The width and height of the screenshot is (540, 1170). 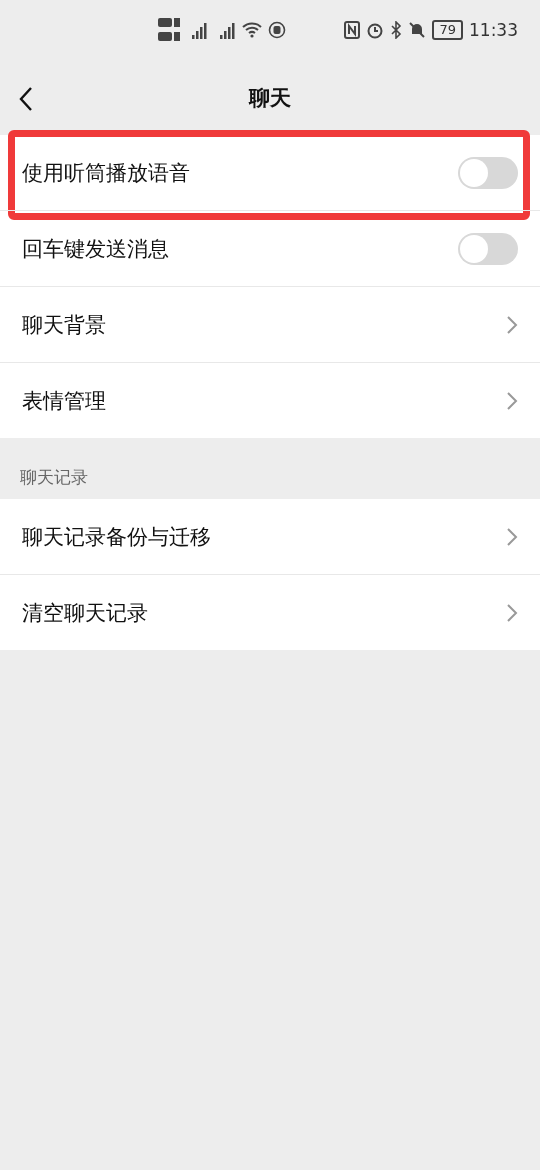 I want to click on setting-label: 回车键发送消息, so click(x=240, y=248).